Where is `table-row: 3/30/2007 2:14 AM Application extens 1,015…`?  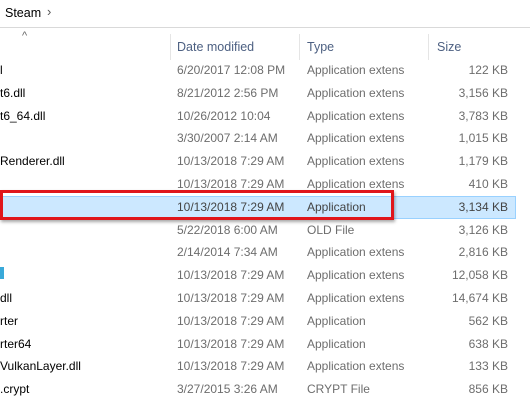 table-row: 3/30/2007 2:14 AM Application extens 1,015… is located at coordinates (265, 138).